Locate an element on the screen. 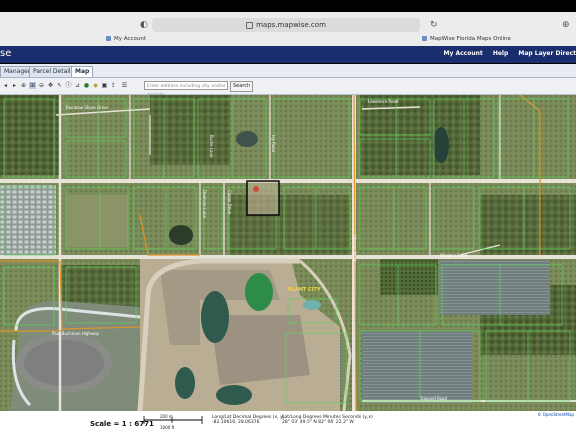  layers-icon: ◆ is located at coordinates (95, 85).